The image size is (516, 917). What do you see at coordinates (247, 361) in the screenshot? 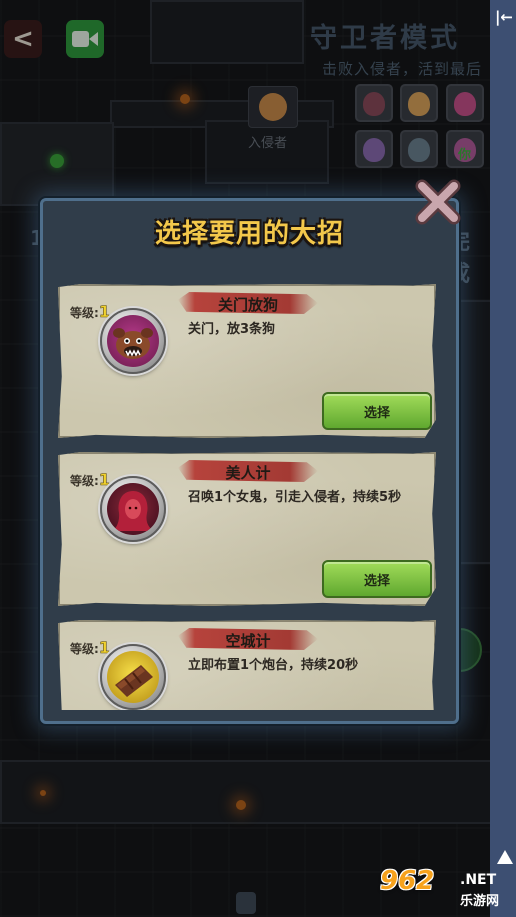
I see `skill-card: 等级:1 关门放狗 关门，放3条狗 选择` at bounding box center [247, 361].